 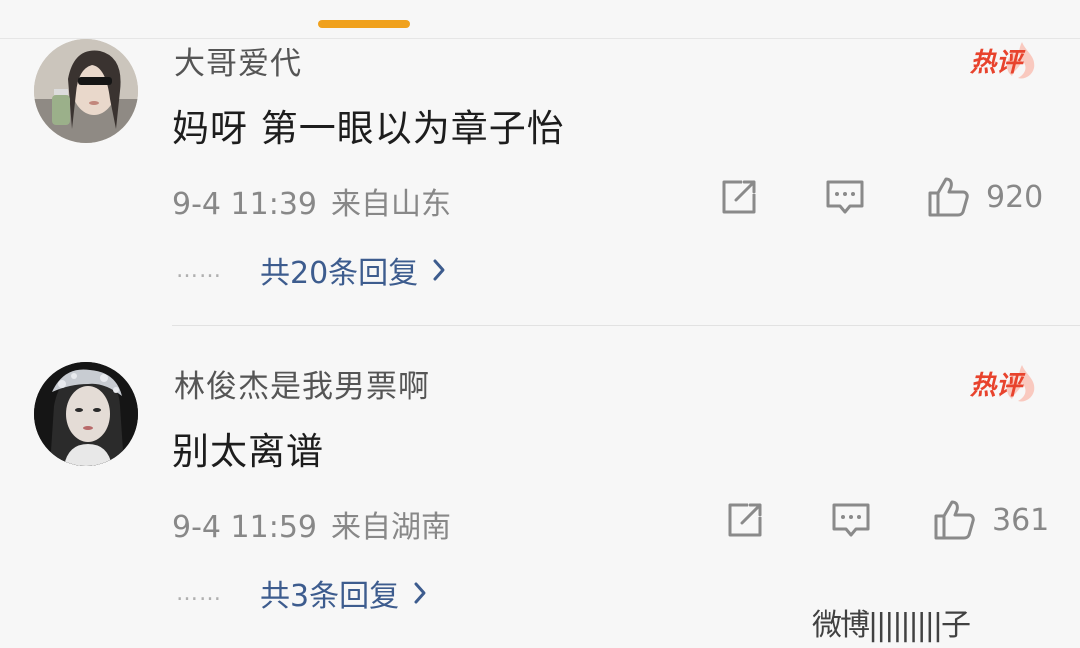 I want to click on comment-meta: 9-4 11:39 来自山东, so click(x=311, y=201).